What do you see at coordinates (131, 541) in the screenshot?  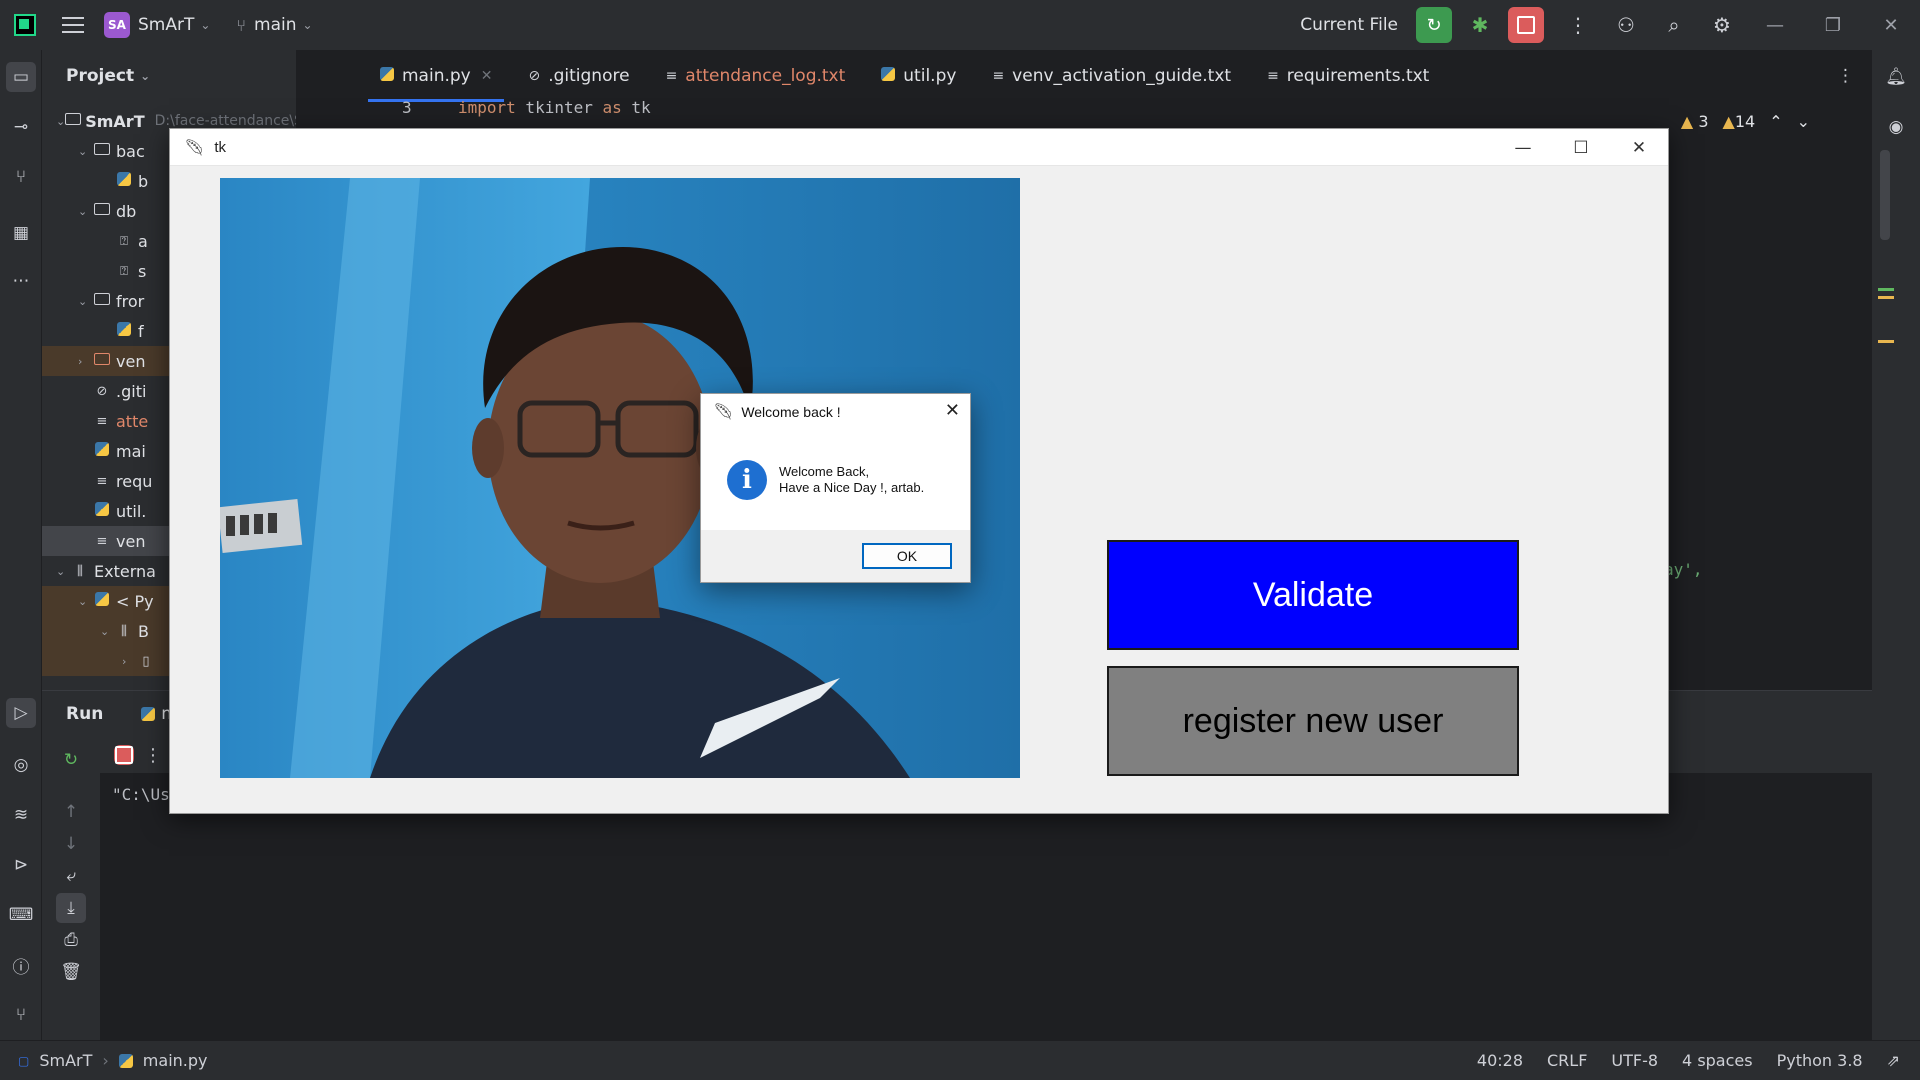 I see `tree-label: ven` at bounding box center [131, 541].